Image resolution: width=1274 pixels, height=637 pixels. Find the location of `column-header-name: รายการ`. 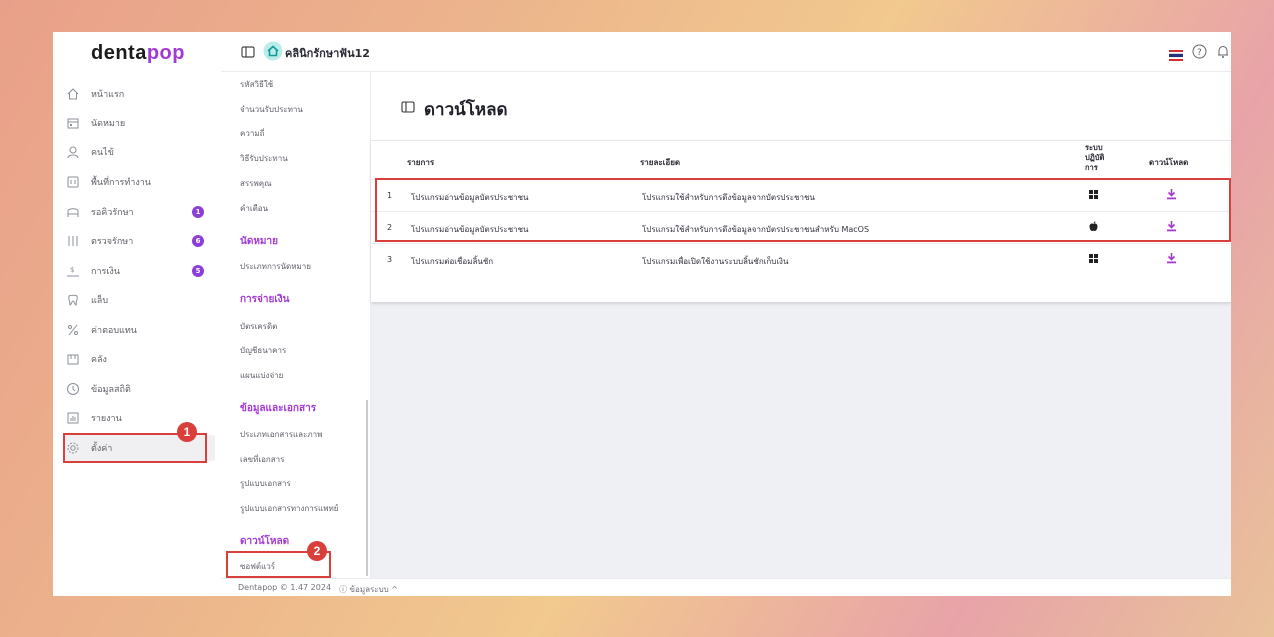

column-header-name: รายการ is located at coordinates (421, 162).